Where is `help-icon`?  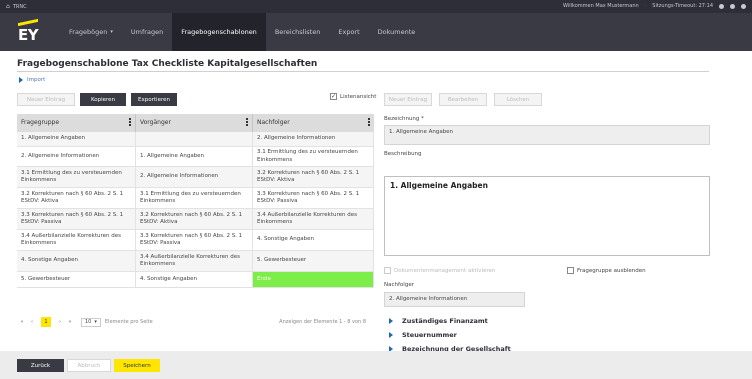 help-icon is located at coordinates (732, 6).